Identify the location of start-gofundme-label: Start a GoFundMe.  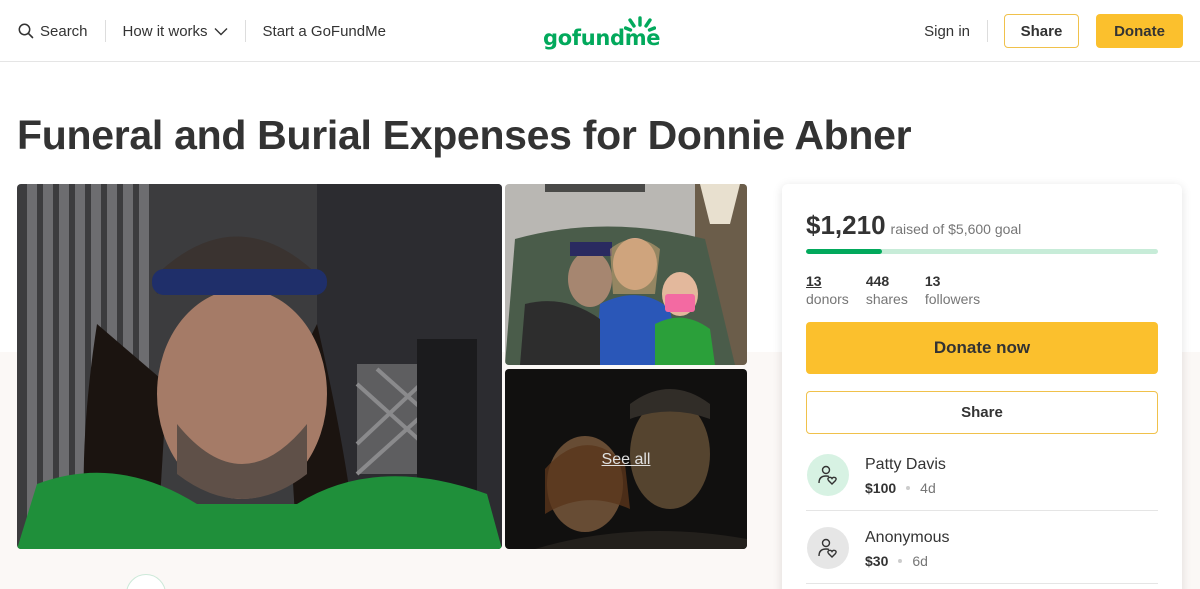
(324, 31).